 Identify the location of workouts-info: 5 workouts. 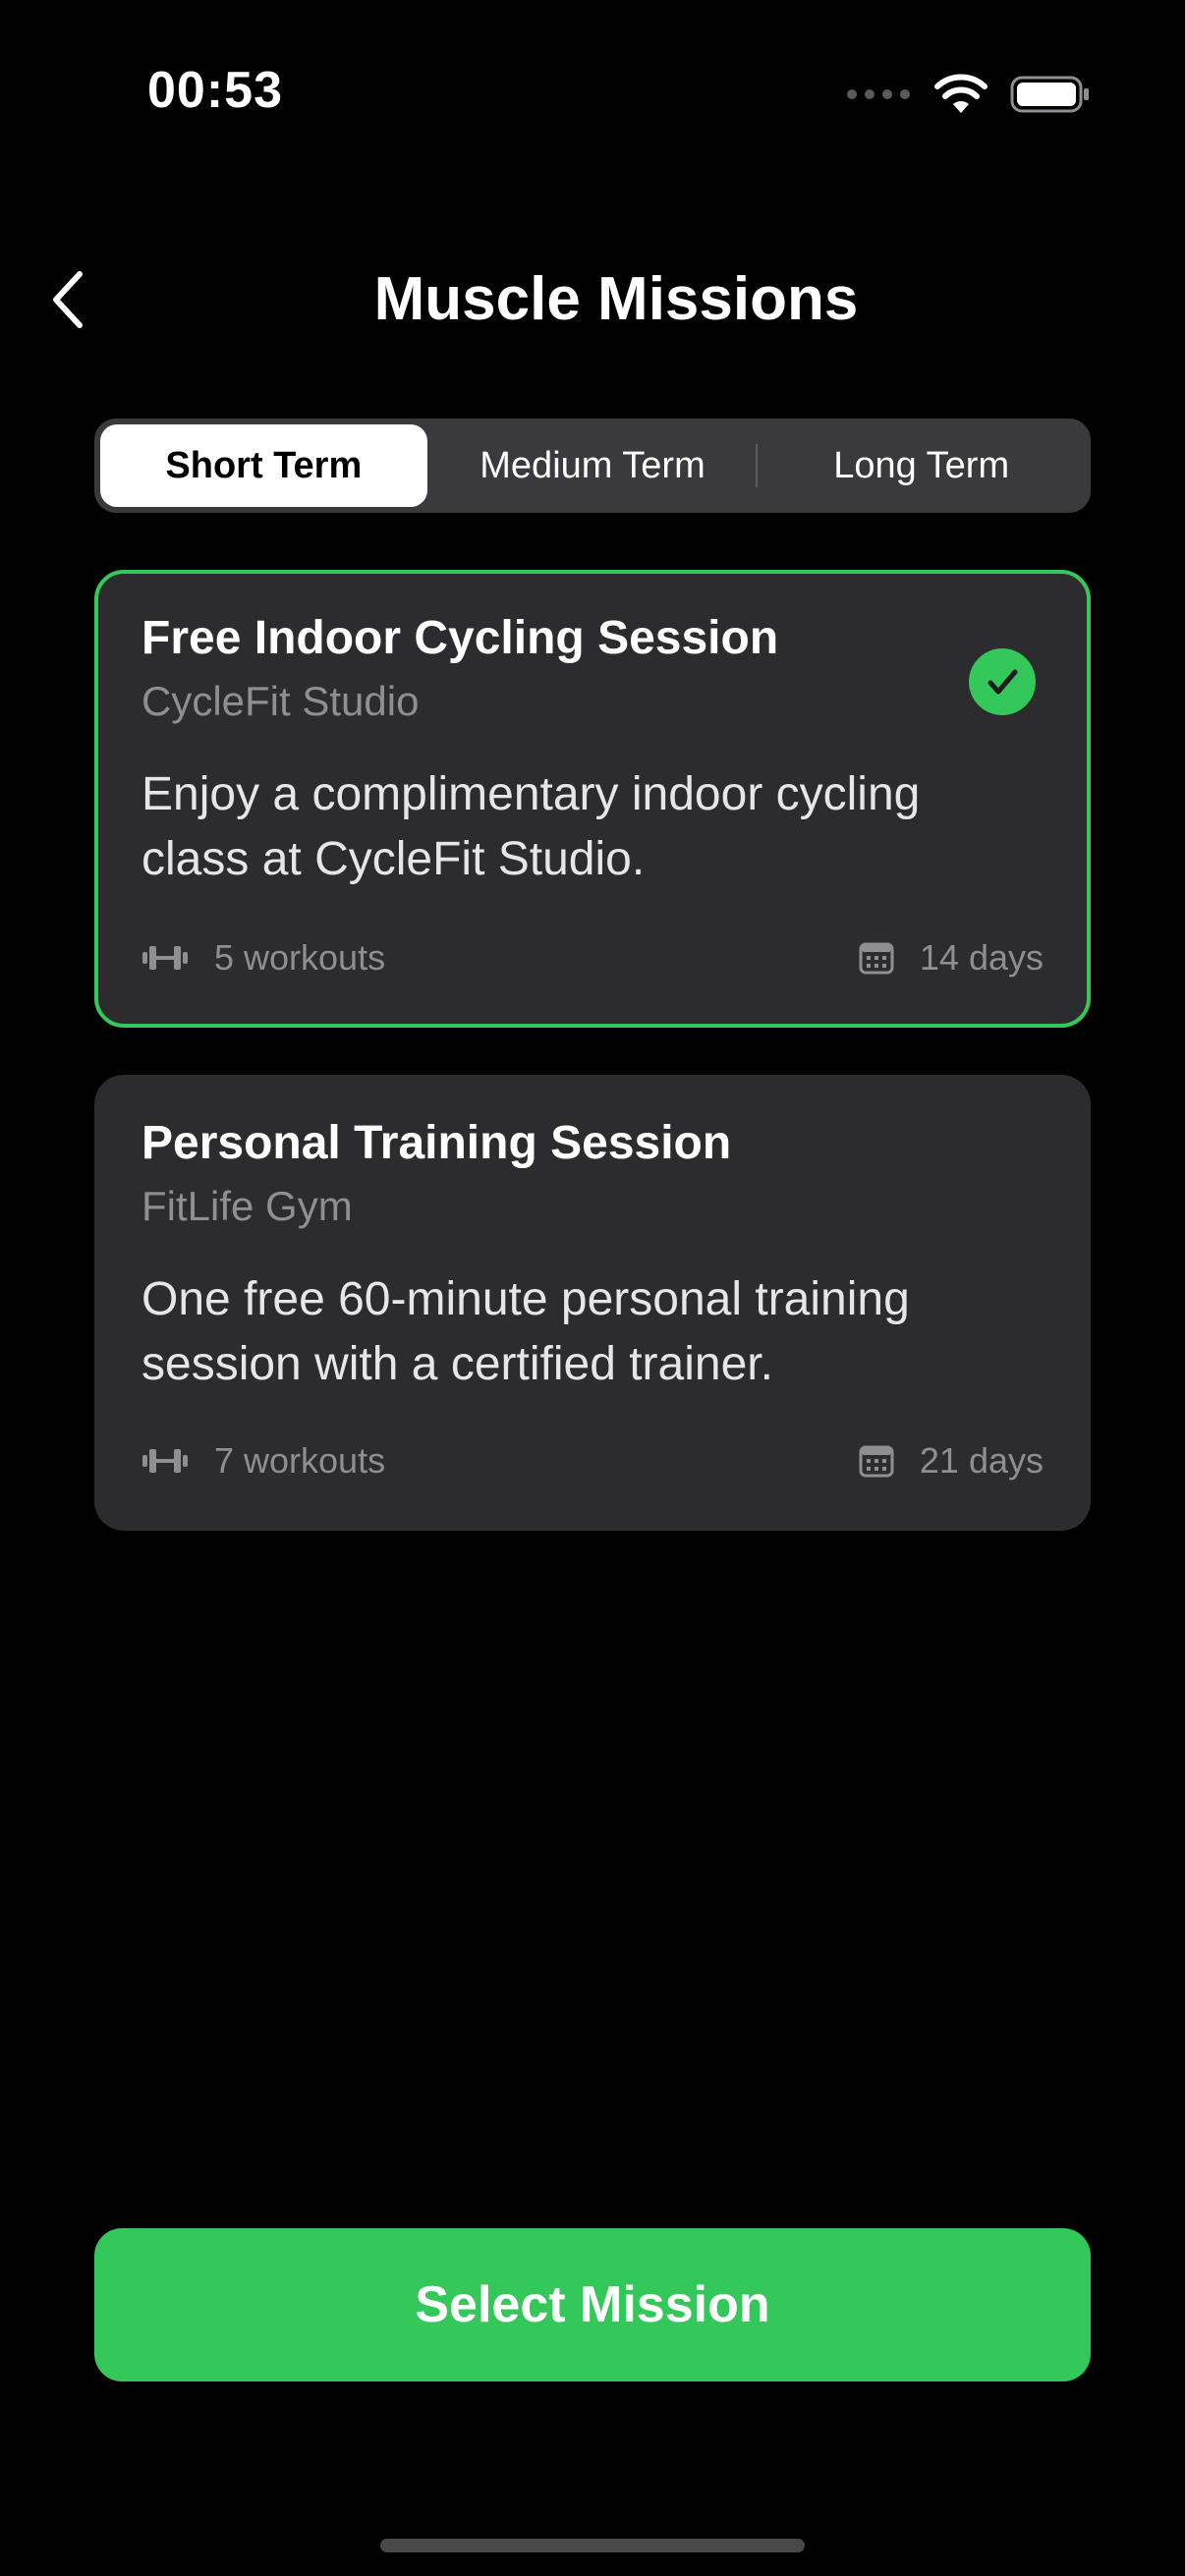
(263, 958).